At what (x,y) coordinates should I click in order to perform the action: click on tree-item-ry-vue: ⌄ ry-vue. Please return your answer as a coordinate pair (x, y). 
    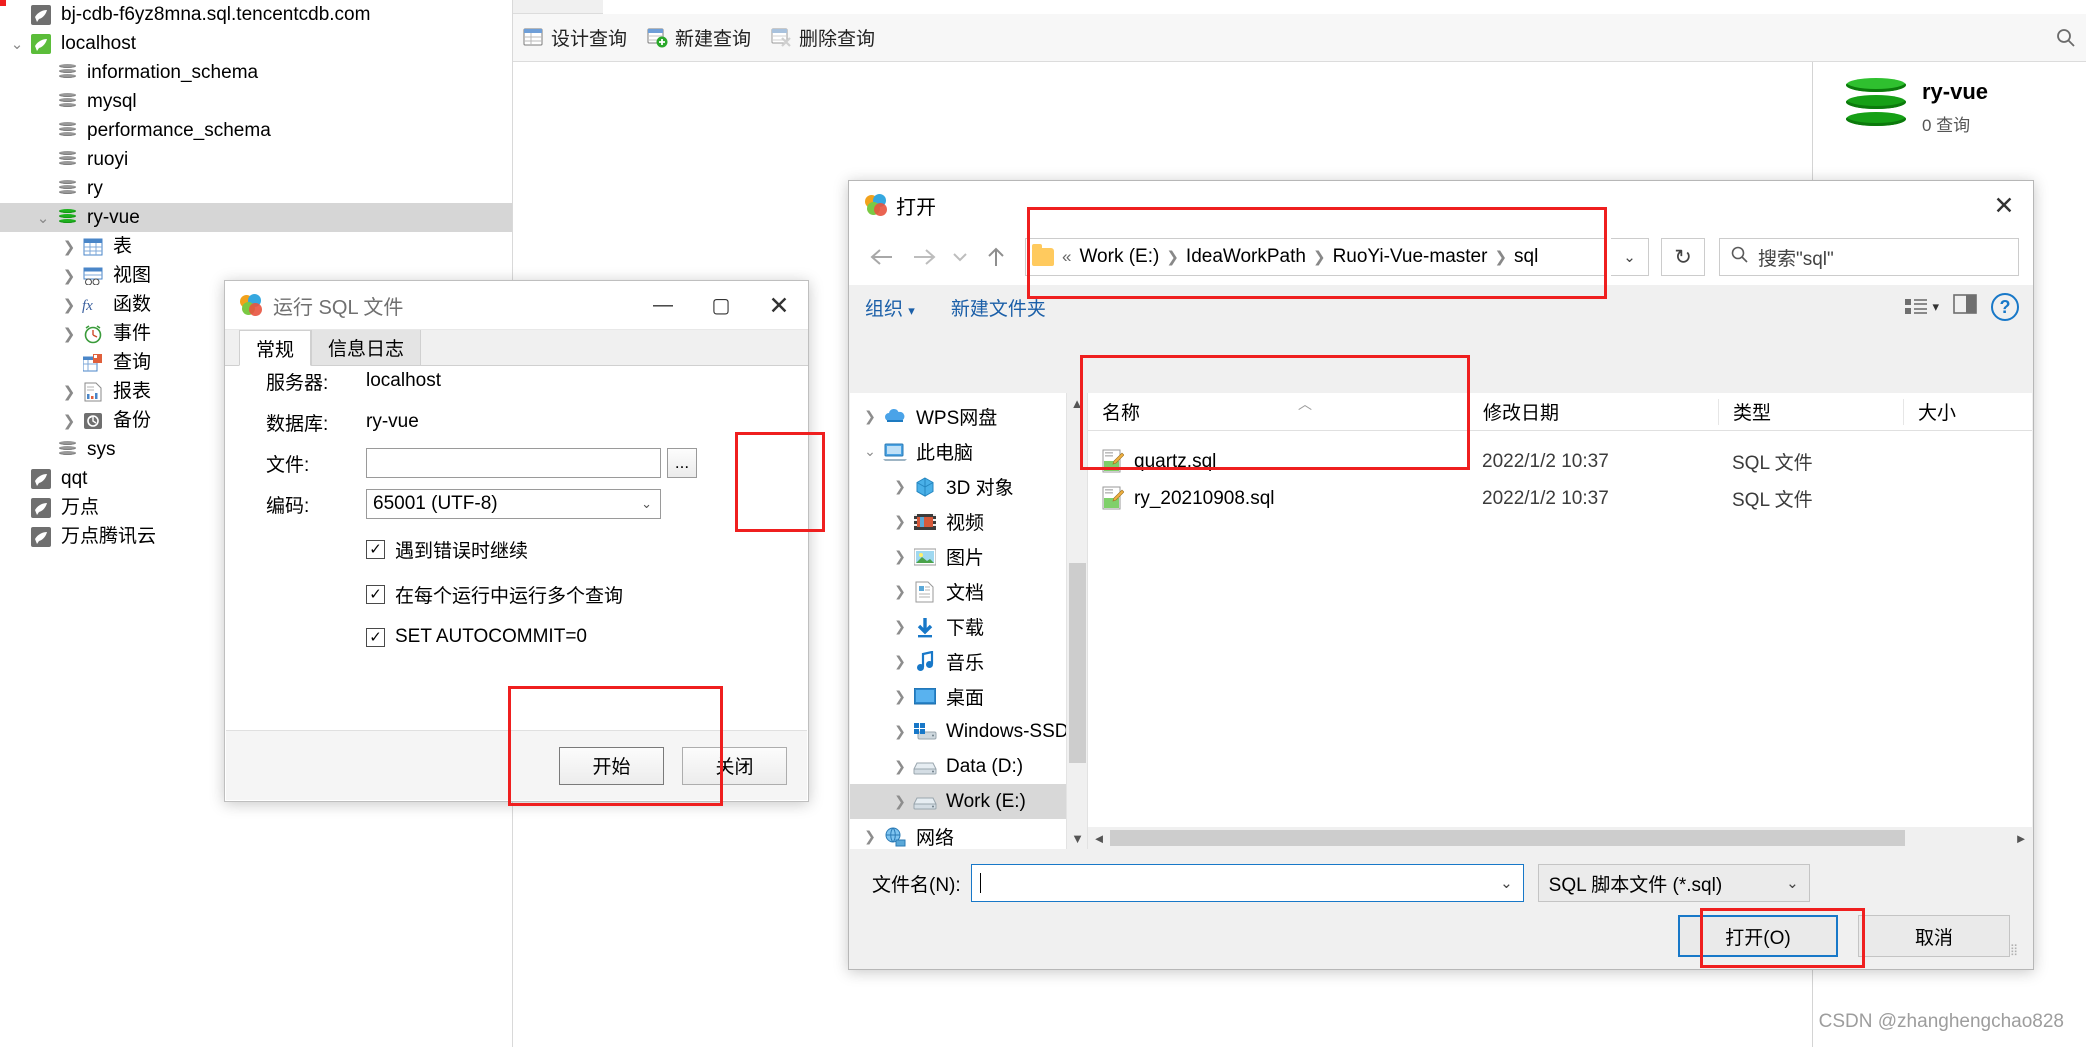
    Looking at the image, I should click on (256, 217).